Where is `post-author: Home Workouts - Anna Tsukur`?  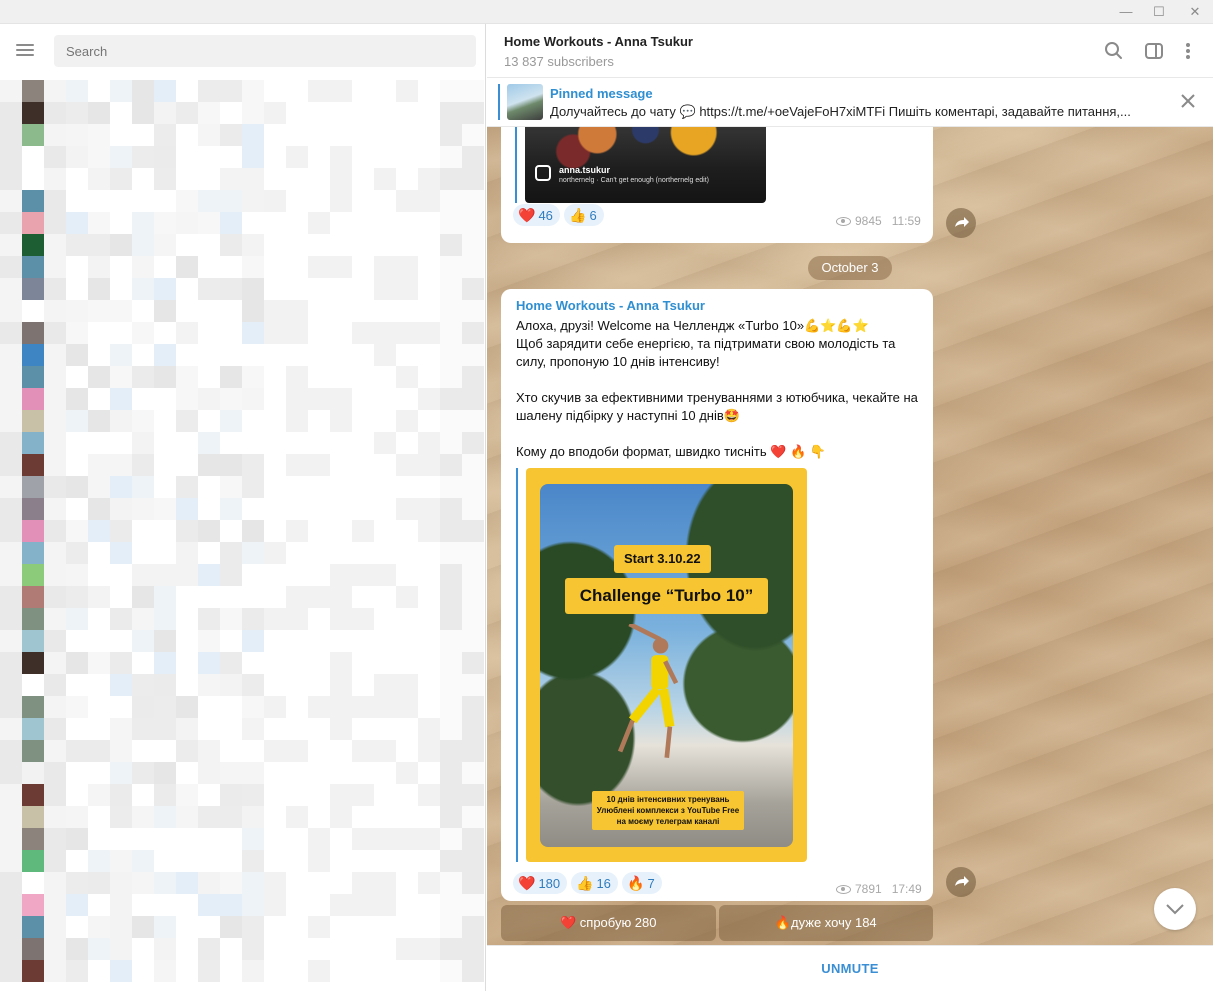
post-author: Home Workouts - Anna Tsukur is located at coordinates (610, 305).